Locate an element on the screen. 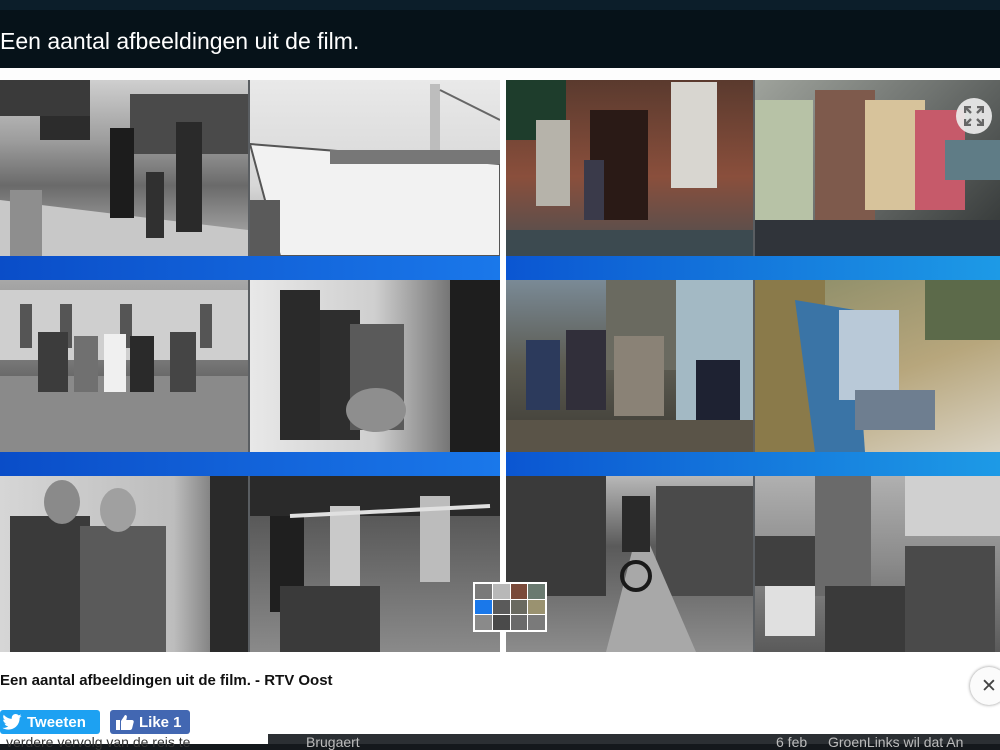 This screenshot has height=750, width=1000. close-button: ✕ is located at coordinates (985, 686).